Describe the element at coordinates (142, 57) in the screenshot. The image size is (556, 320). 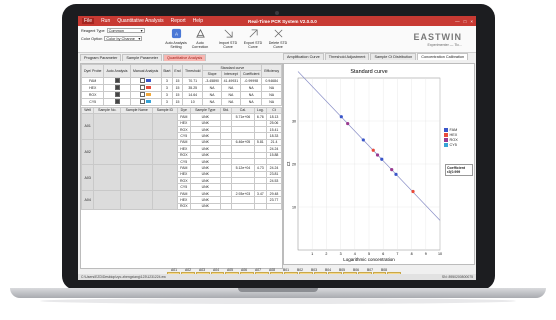
I see `tab-sample-parameter: Sample Parameter` at that location.